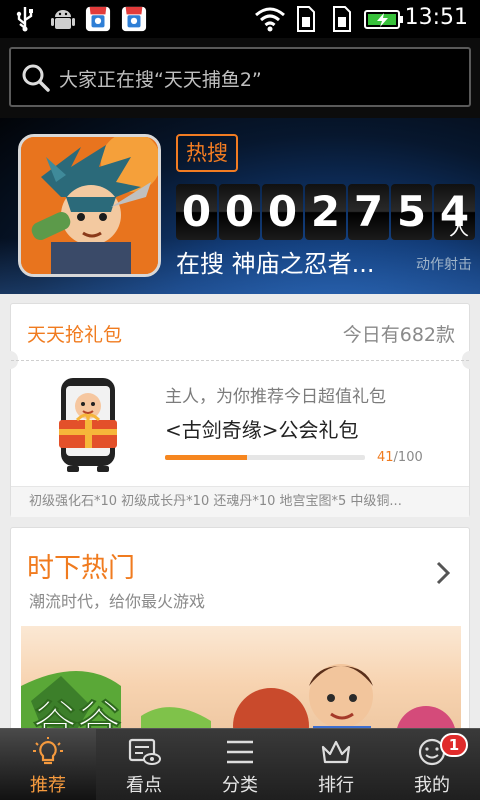  What do you see at coordinates (454, 745) in the screenshot?
I see `notification-badge: 1` at bounding box center [454, 745].